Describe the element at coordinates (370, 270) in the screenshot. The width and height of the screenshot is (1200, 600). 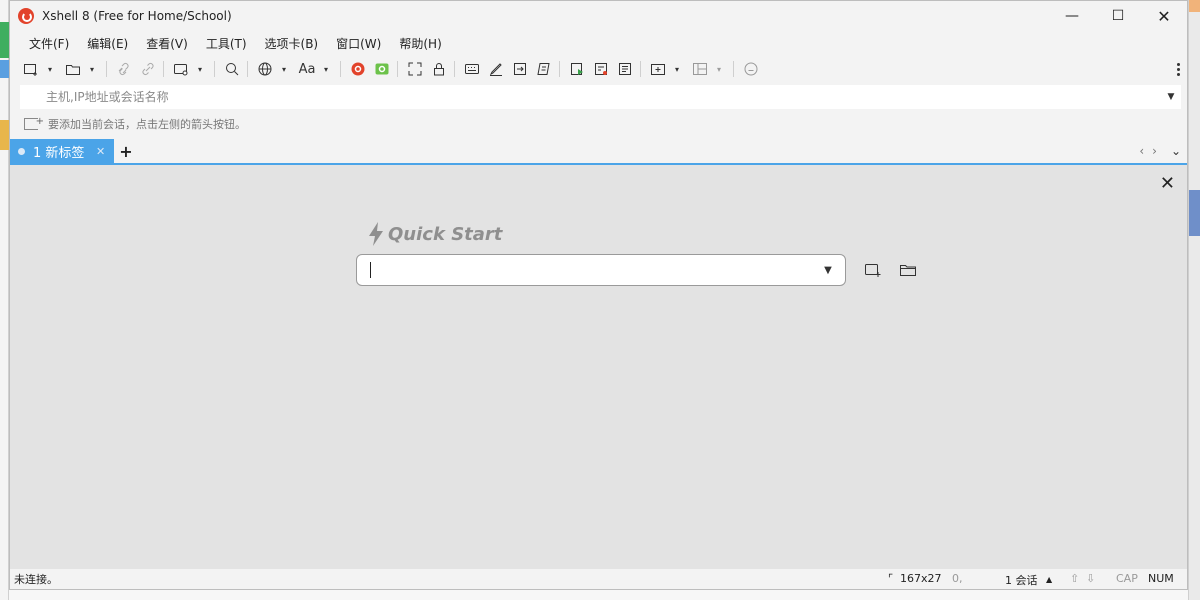
I see `text-caret` at that location.